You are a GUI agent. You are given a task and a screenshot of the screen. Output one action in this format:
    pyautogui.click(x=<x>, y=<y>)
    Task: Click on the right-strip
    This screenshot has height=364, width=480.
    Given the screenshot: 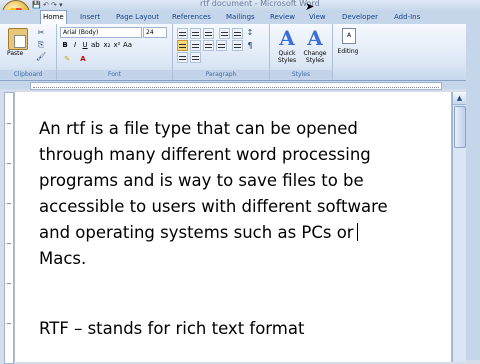 What is the action you would take?
    pyautogui.click(x=473, y=192)
    